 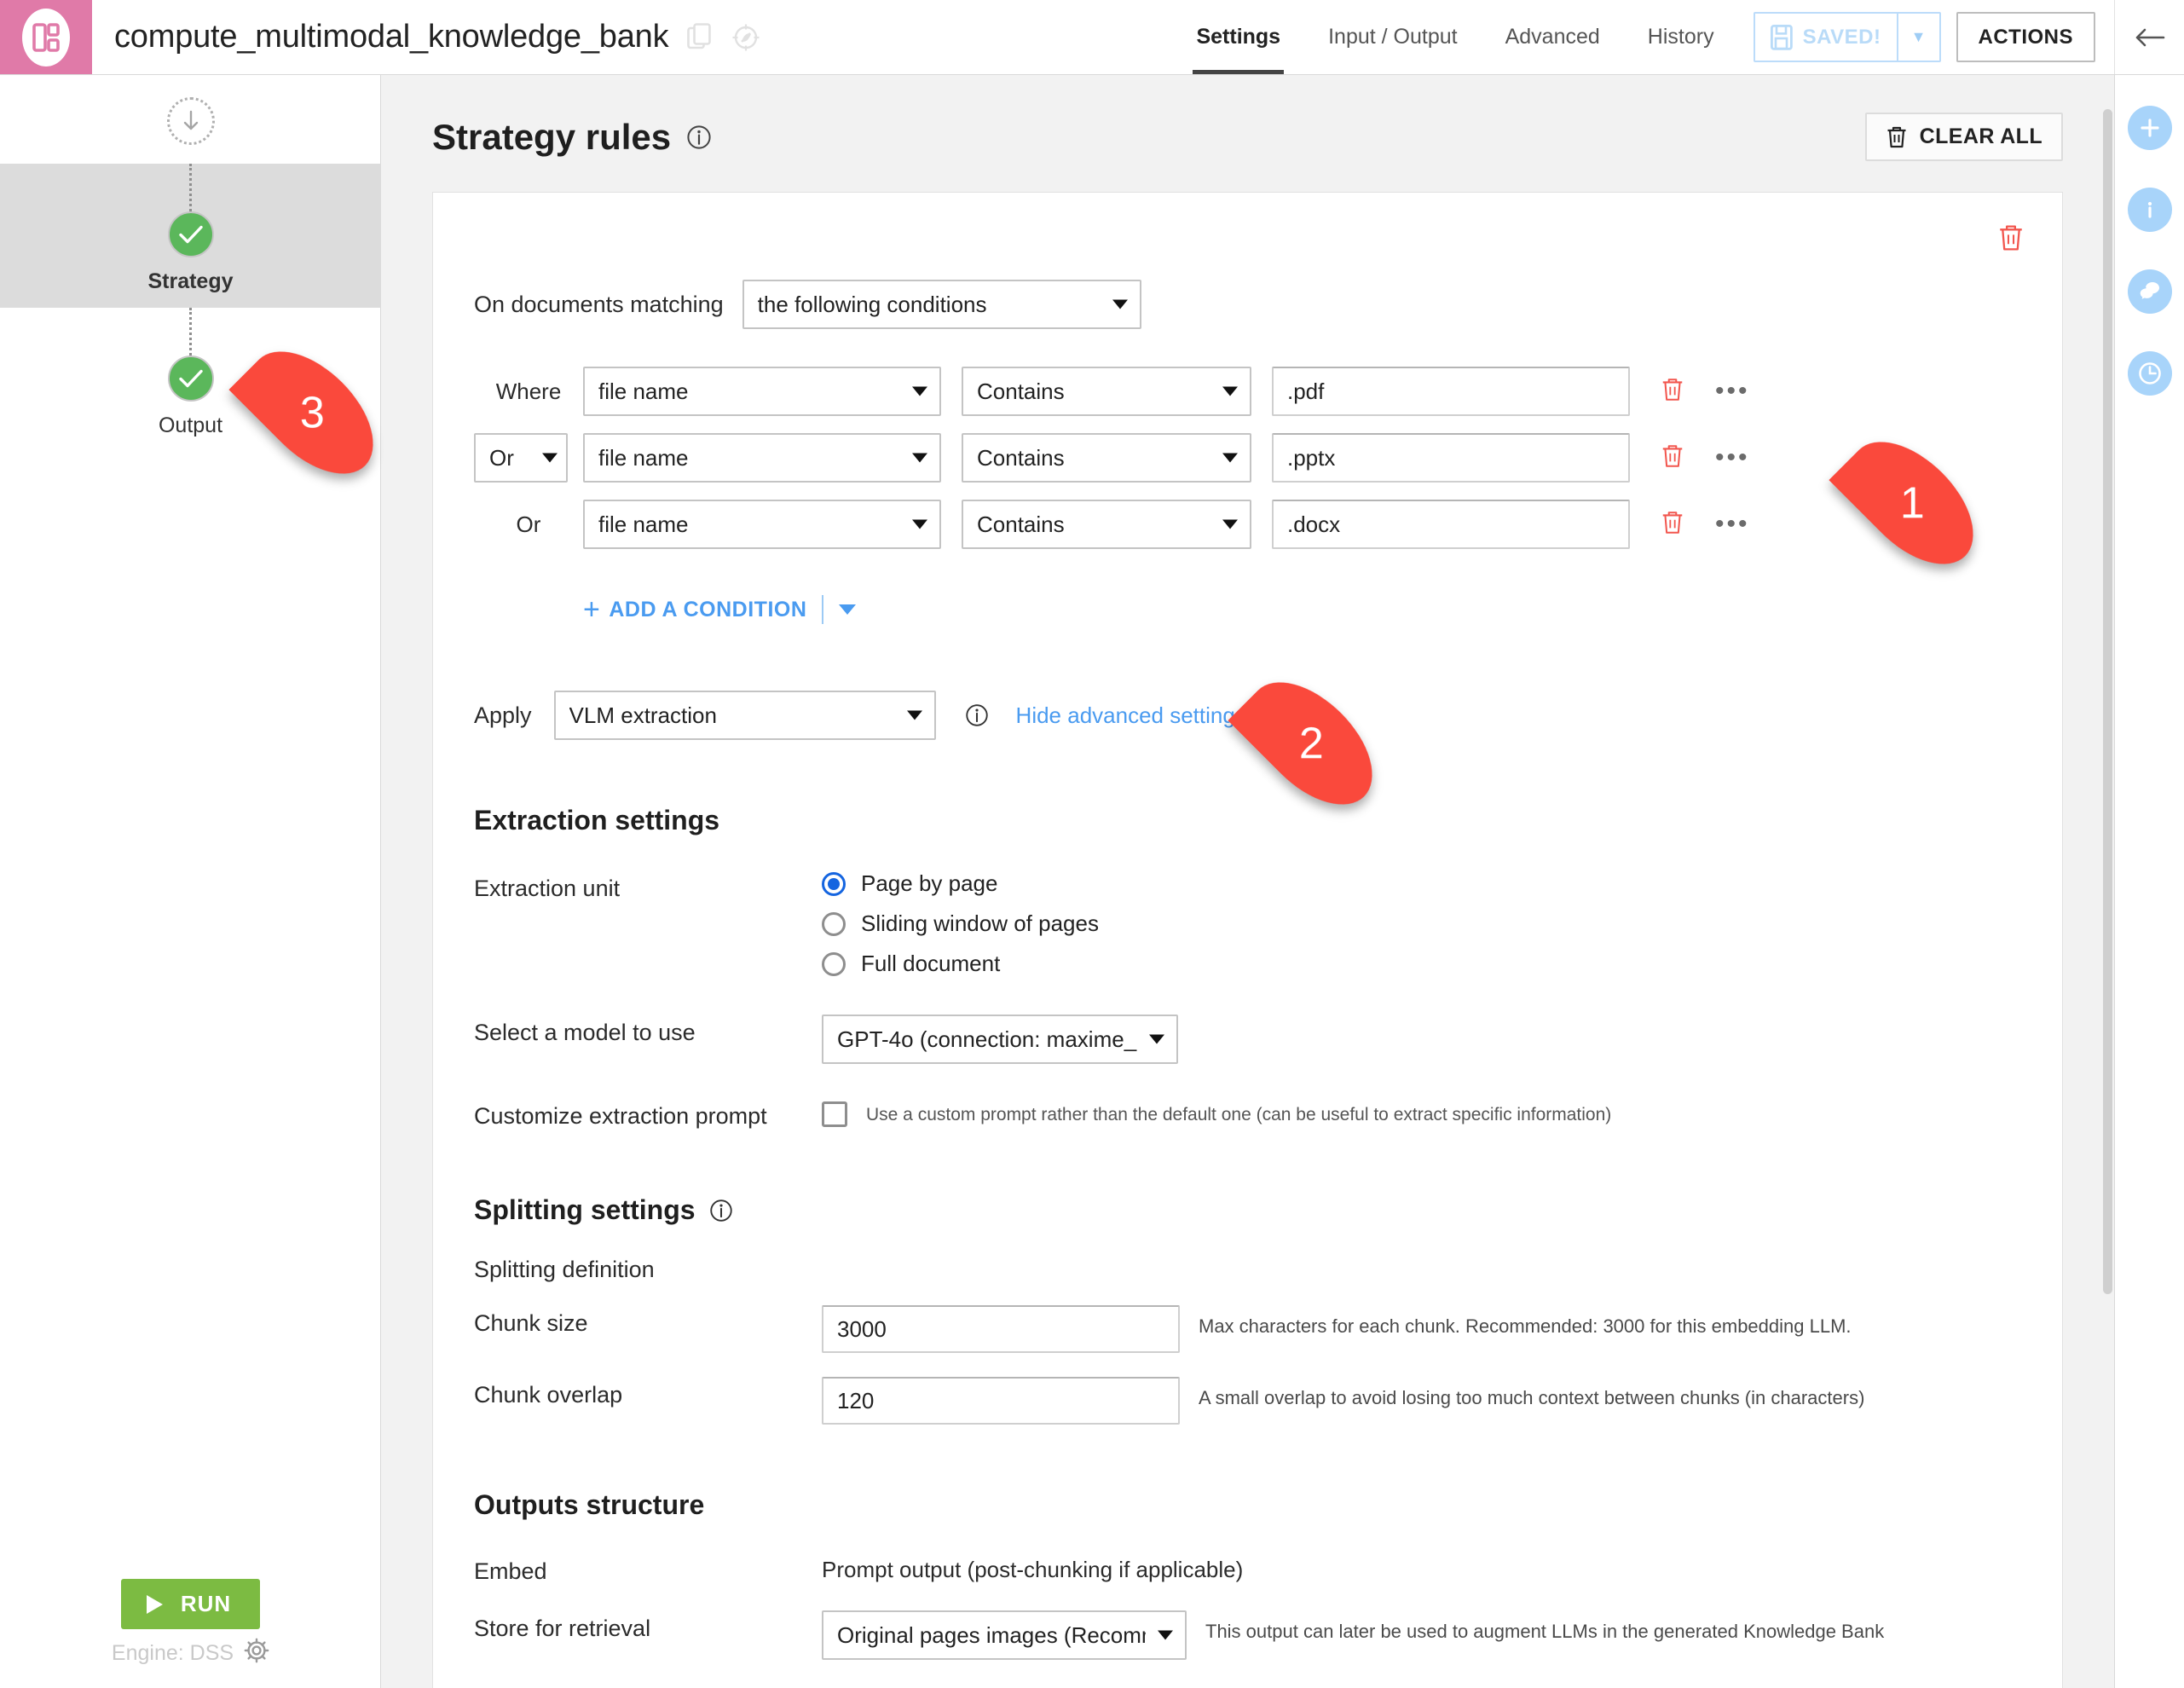 I want to click on clock-icon, so click(x=2149, y=374).